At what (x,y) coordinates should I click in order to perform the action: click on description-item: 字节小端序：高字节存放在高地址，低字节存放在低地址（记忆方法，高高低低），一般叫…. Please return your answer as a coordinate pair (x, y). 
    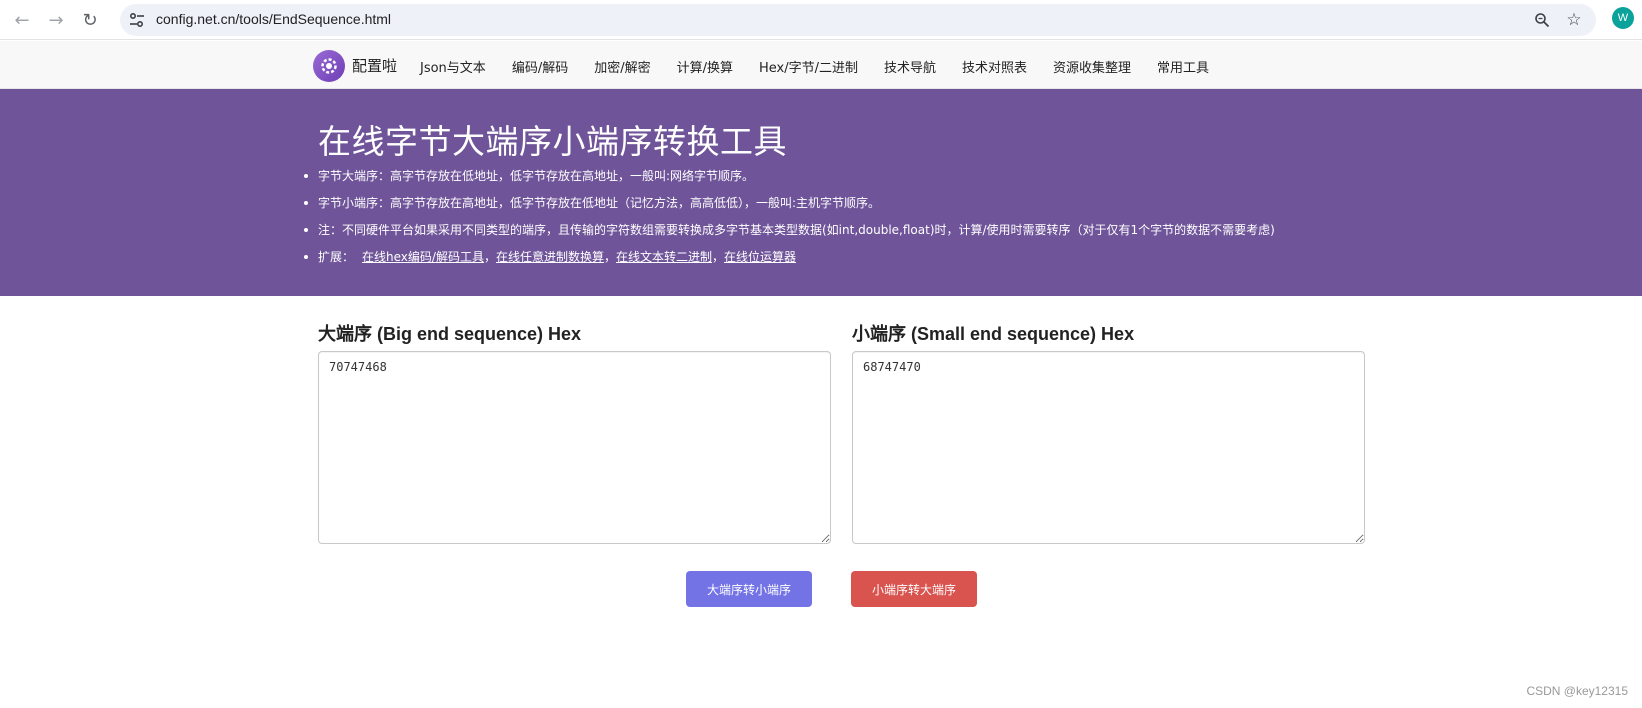
    Looking at the image, I should click on (789, 207).